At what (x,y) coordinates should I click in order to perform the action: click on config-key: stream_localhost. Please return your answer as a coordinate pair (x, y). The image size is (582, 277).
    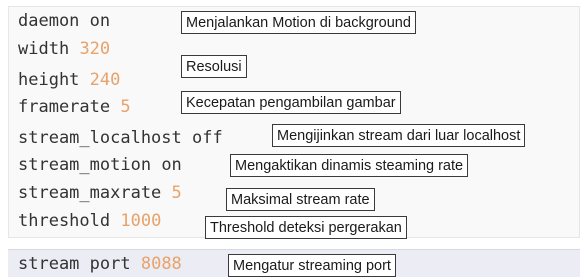
    Looking at the image, I should click on (100, 138).